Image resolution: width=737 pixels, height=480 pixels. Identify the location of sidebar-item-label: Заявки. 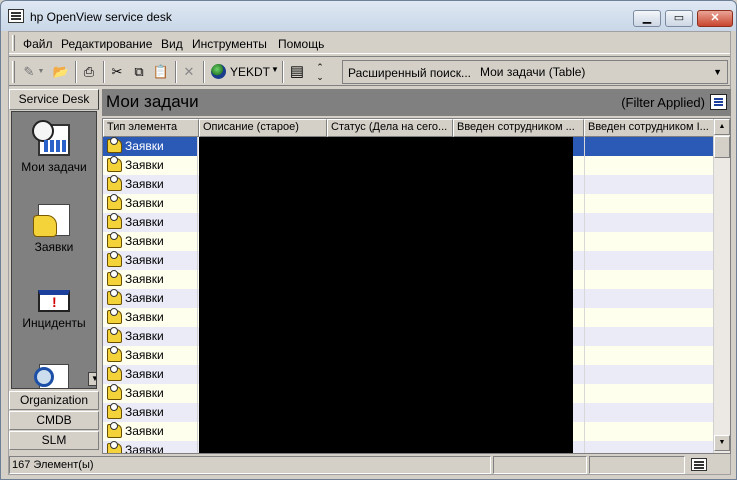
(54, 247).